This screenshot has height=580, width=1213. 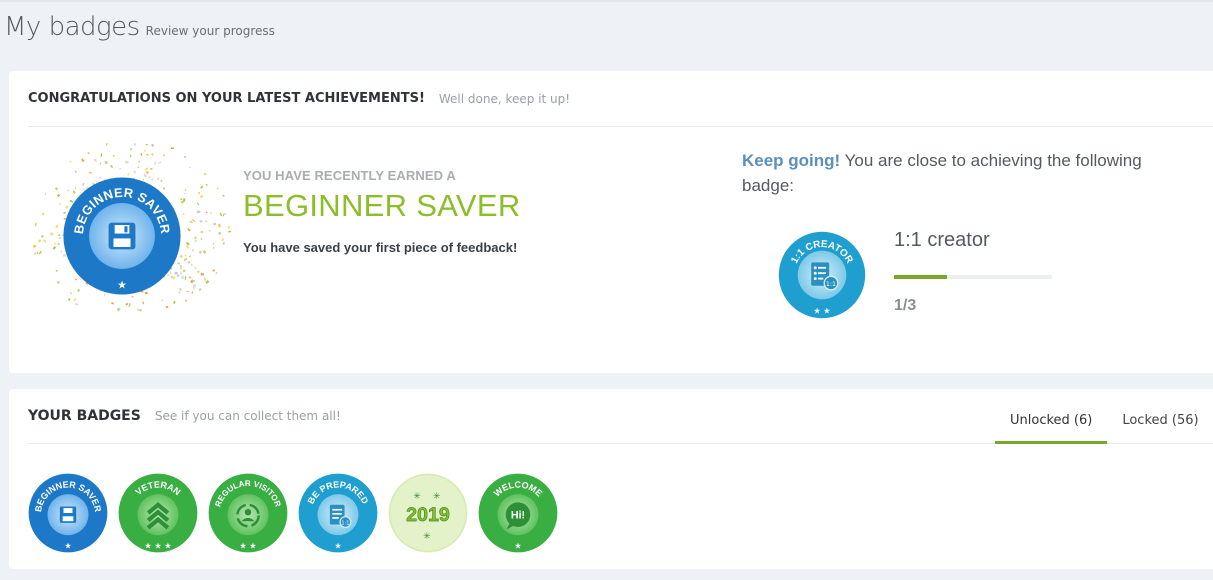 What do you see at coordinates (973, 277) in the screenshot?
I see `next-badge-progress-bar` at bounding box center [973, 277].